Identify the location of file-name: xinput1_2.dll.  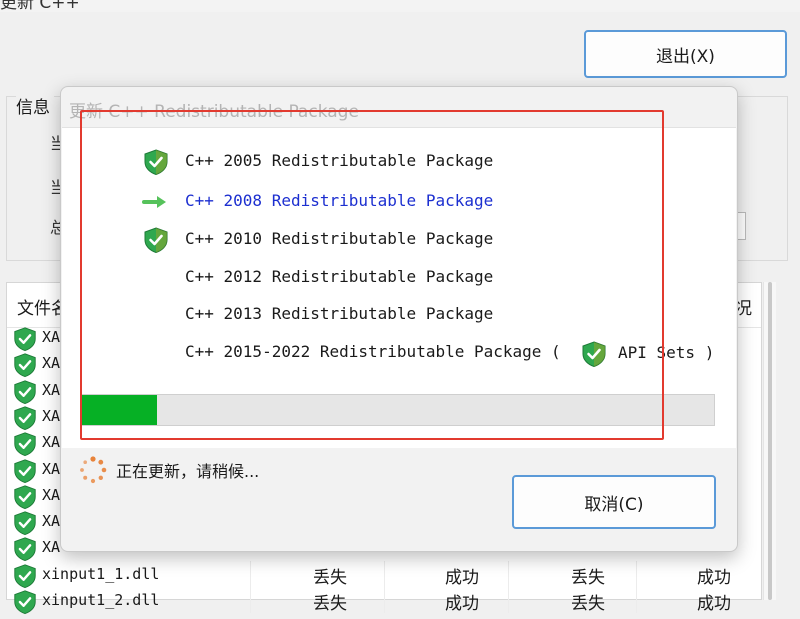
(101, 600).